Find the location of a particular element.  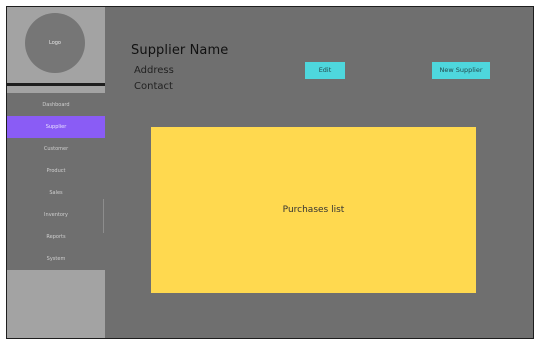

sidebar-item-label: Sales is located at coordinates (56, 193).